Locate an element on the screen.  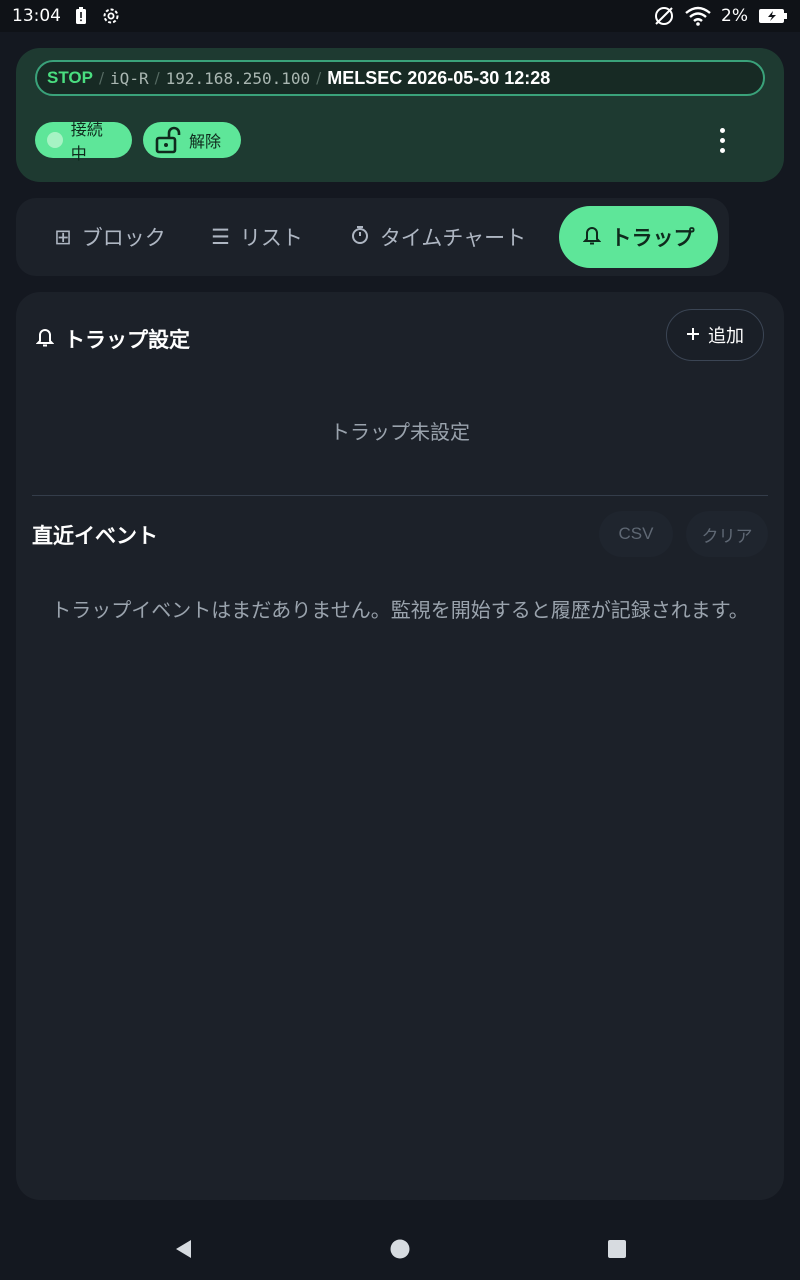
plc-ip-address: 192.168.250.100 is located at coordinates (238, 78).